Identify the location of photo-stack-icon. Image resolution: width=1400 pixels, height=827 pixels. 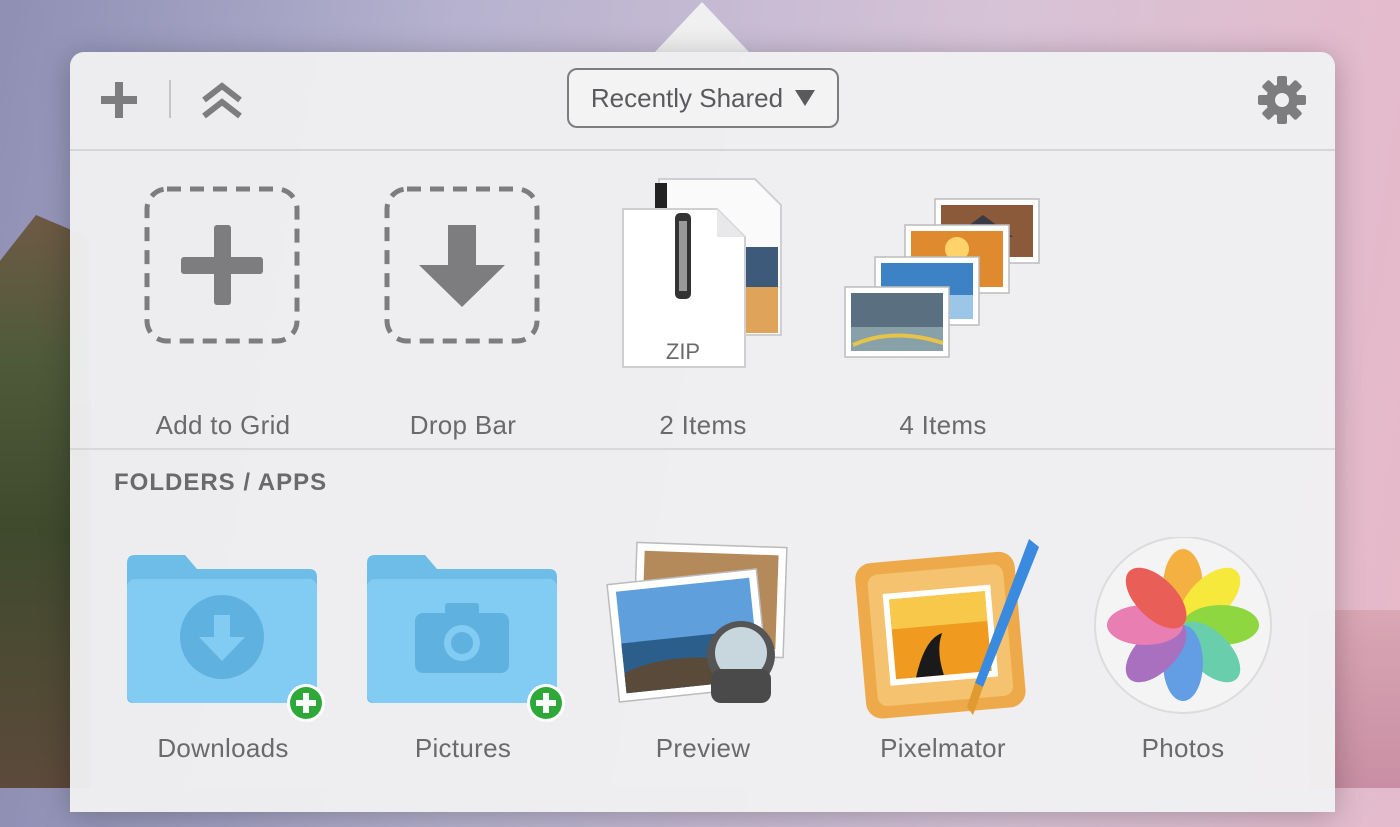
(942, 278).